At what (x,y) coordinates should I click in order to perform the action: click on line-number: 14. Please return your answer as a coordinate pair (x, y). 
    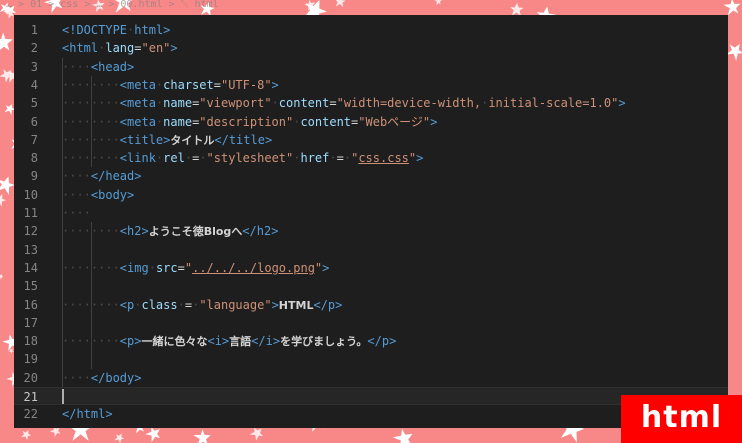
    Looking at the image, I should click on (30, 267).